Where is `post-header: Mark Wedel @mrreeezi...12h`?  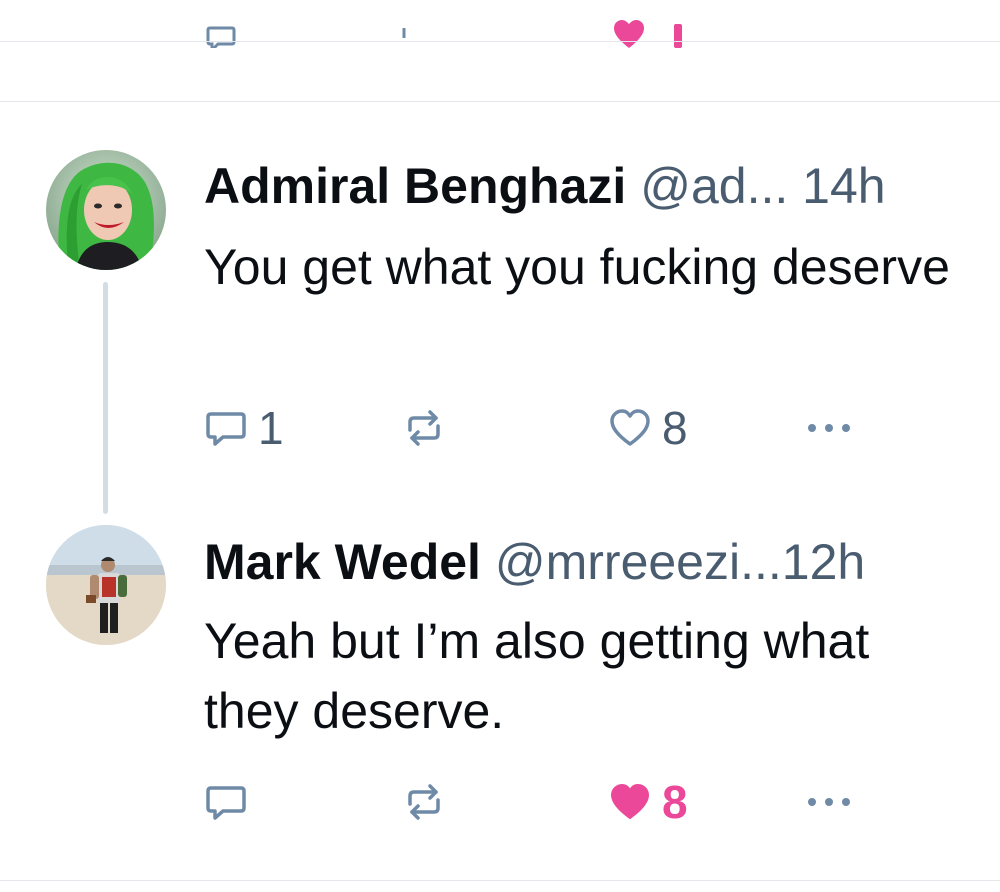 post-header: Mark Wedel @mrreeezi...12h is located at coordinates (534, 562).